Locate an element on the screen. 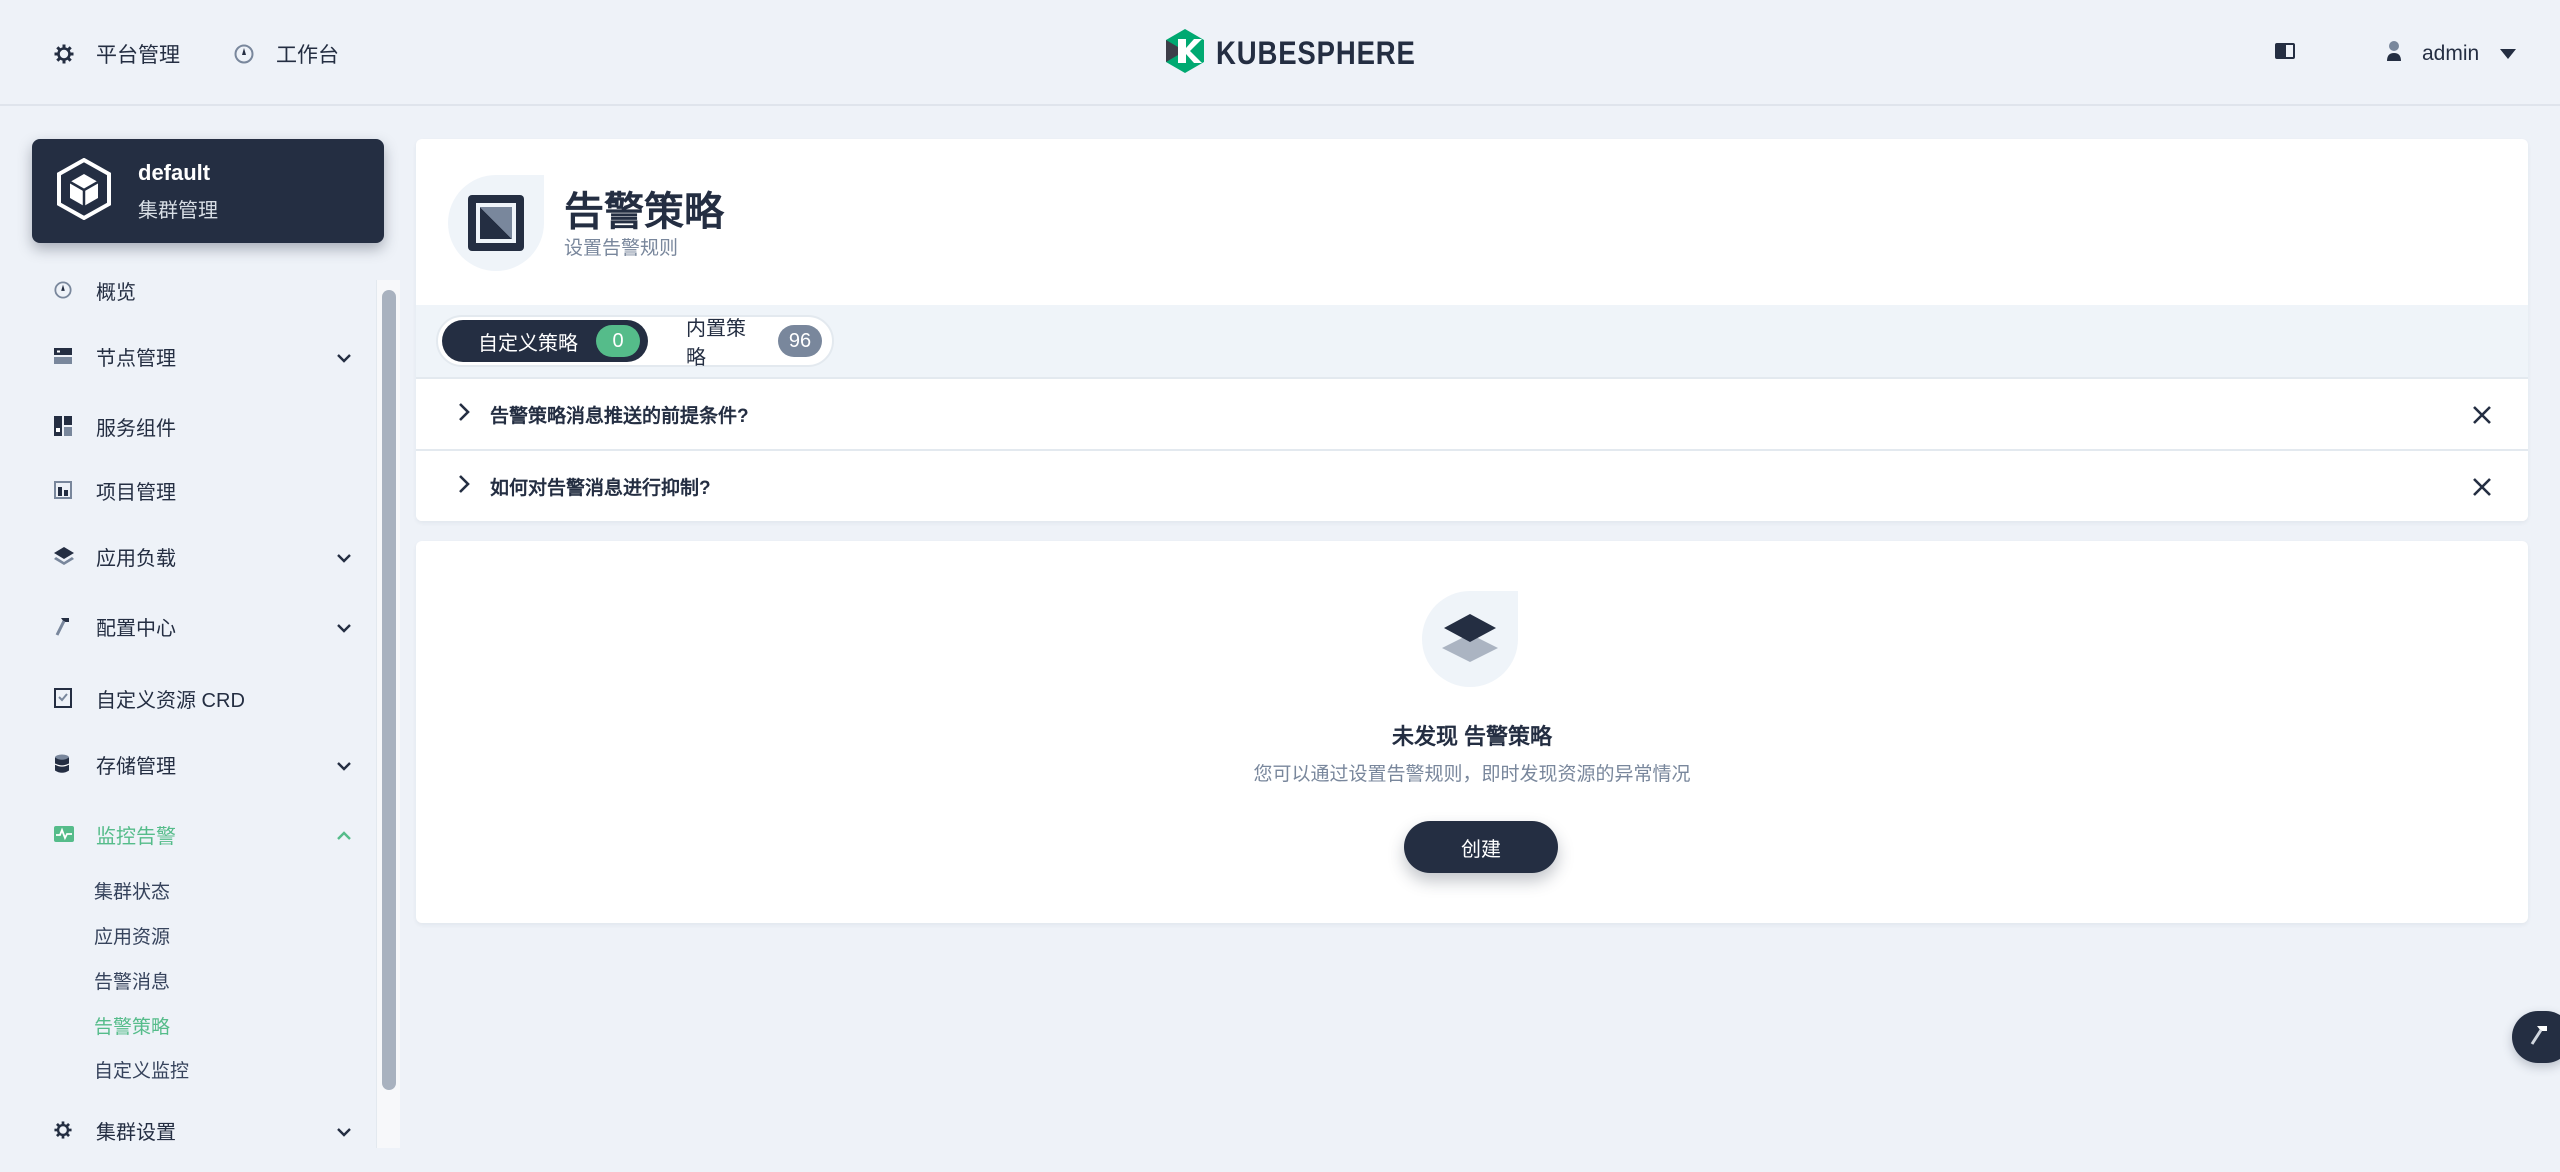 This screenshot has width=2560, height=1172. sidebar-item-label: 项目管理 is located at coordinates (136, 492).